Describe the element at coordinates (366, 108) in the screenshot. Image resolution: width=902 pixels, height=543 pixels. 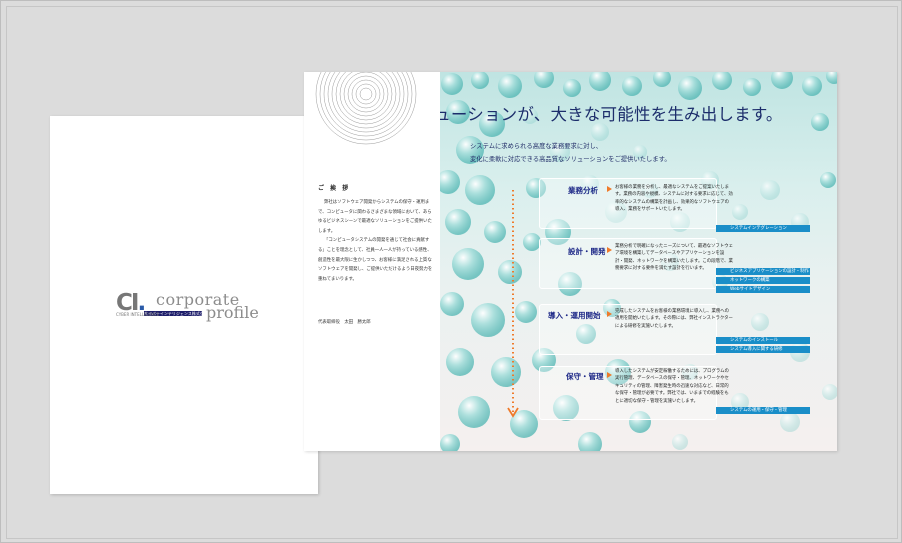
I see `concentric-circles-decoration` at that location.